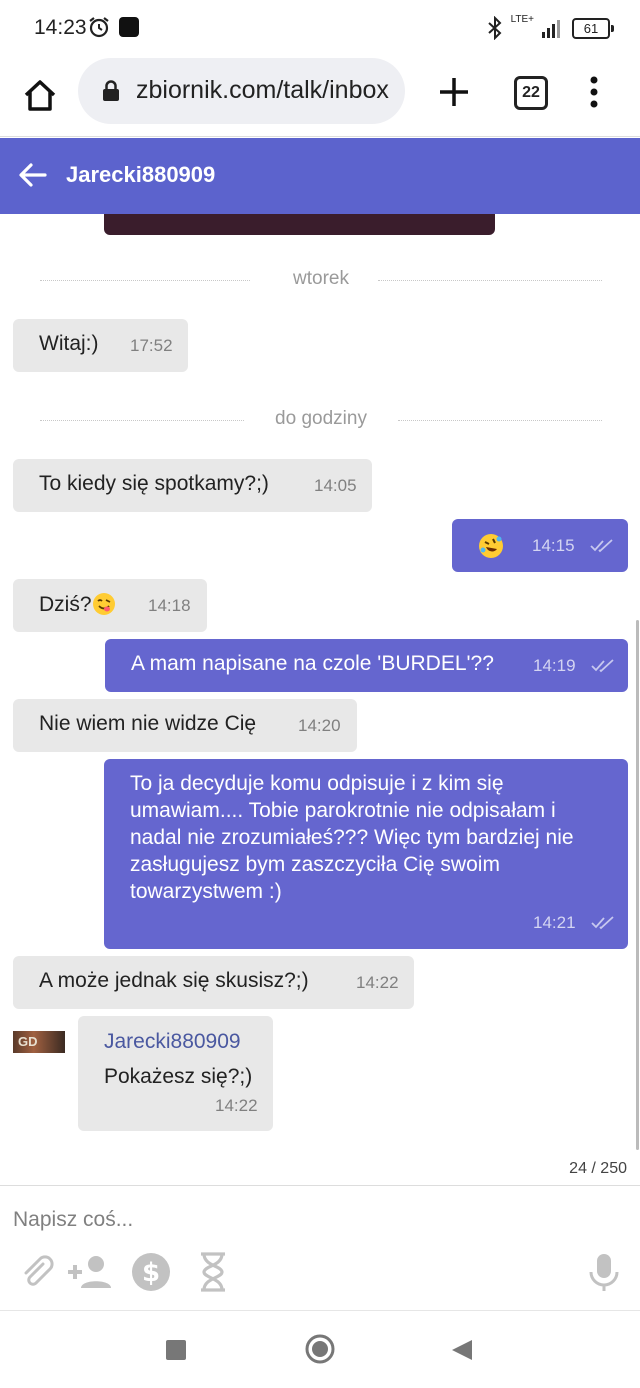 The width and height of the screenshot is (640, 1388). What do you see at coordinates (262, 90) in the screenshot?
I see `url-text: zbiornik.com/talk/inbox` at bounding box center [262, 90].